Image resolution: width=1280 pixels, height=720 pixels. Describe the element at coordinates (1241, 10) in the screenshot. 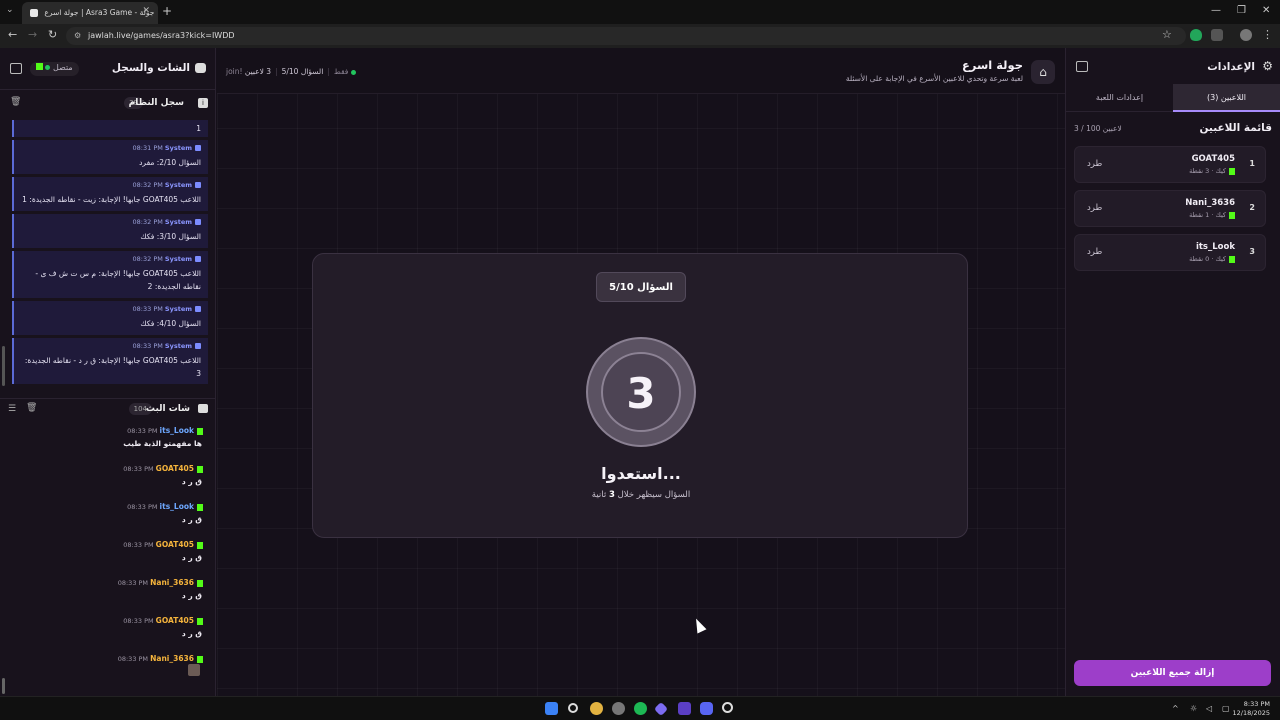

I see `maximize-button: ❐` at that location.